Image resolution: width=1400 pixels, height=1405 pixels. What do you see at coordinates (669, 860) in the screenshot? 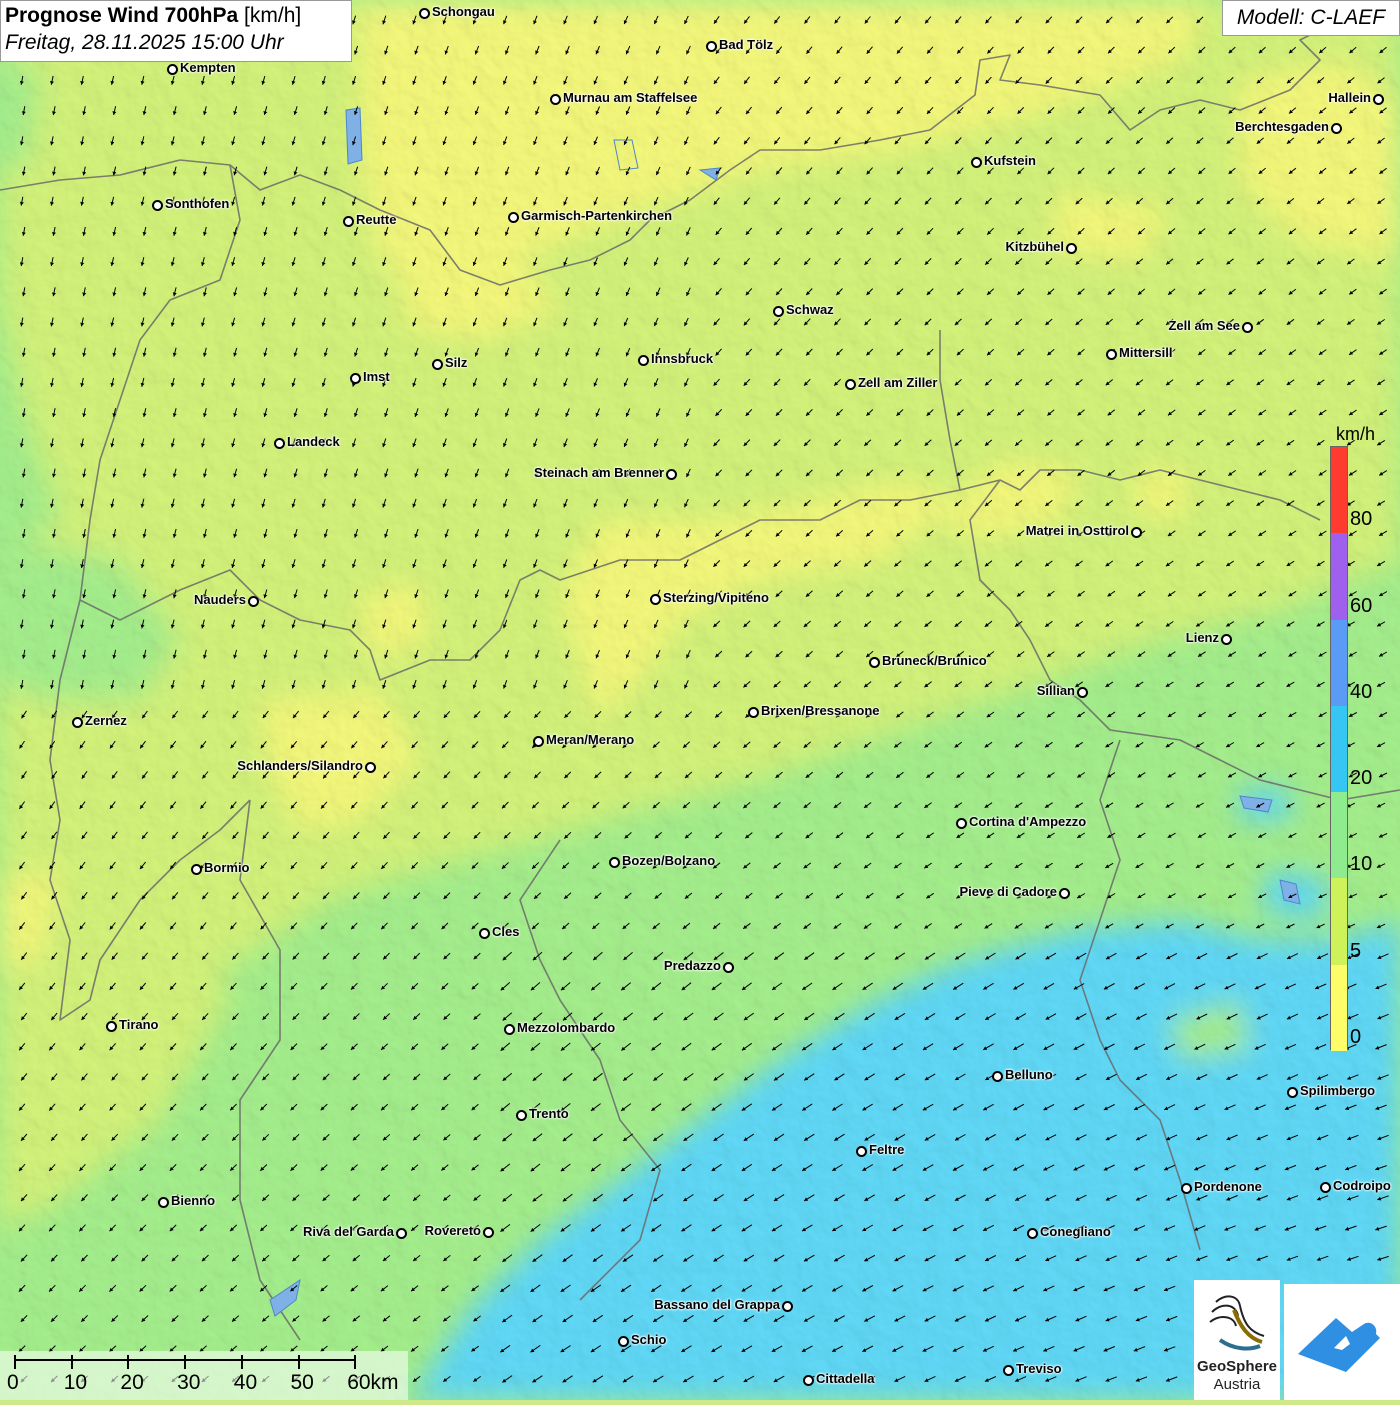
I see `city-label: Bozen/Bolzano` at bounding box center [669, 860].